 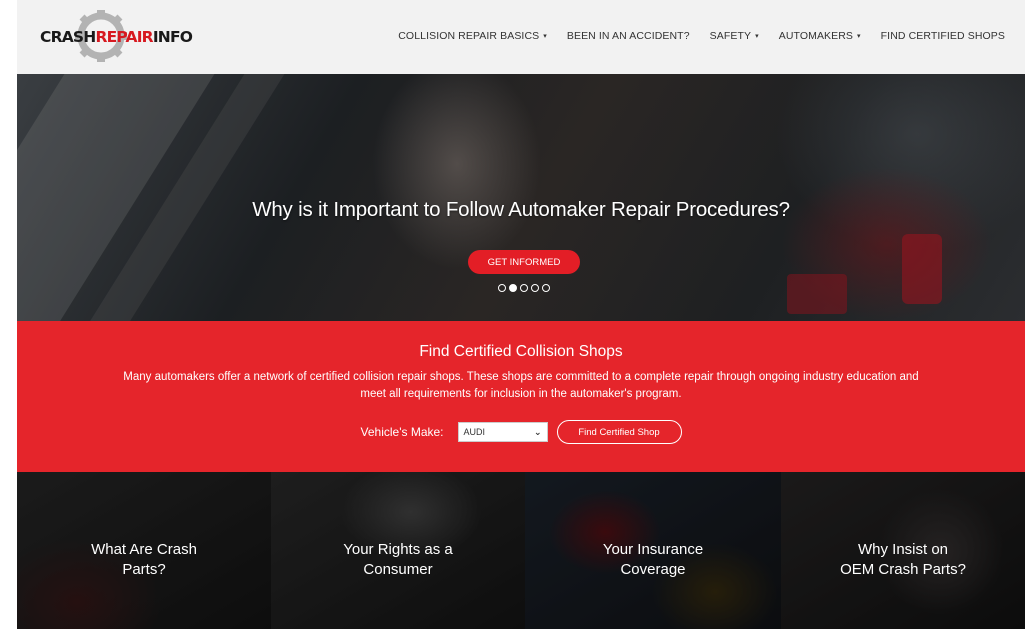 I want to click on logo-repair: REPAIR, so click(x=124, y=37).